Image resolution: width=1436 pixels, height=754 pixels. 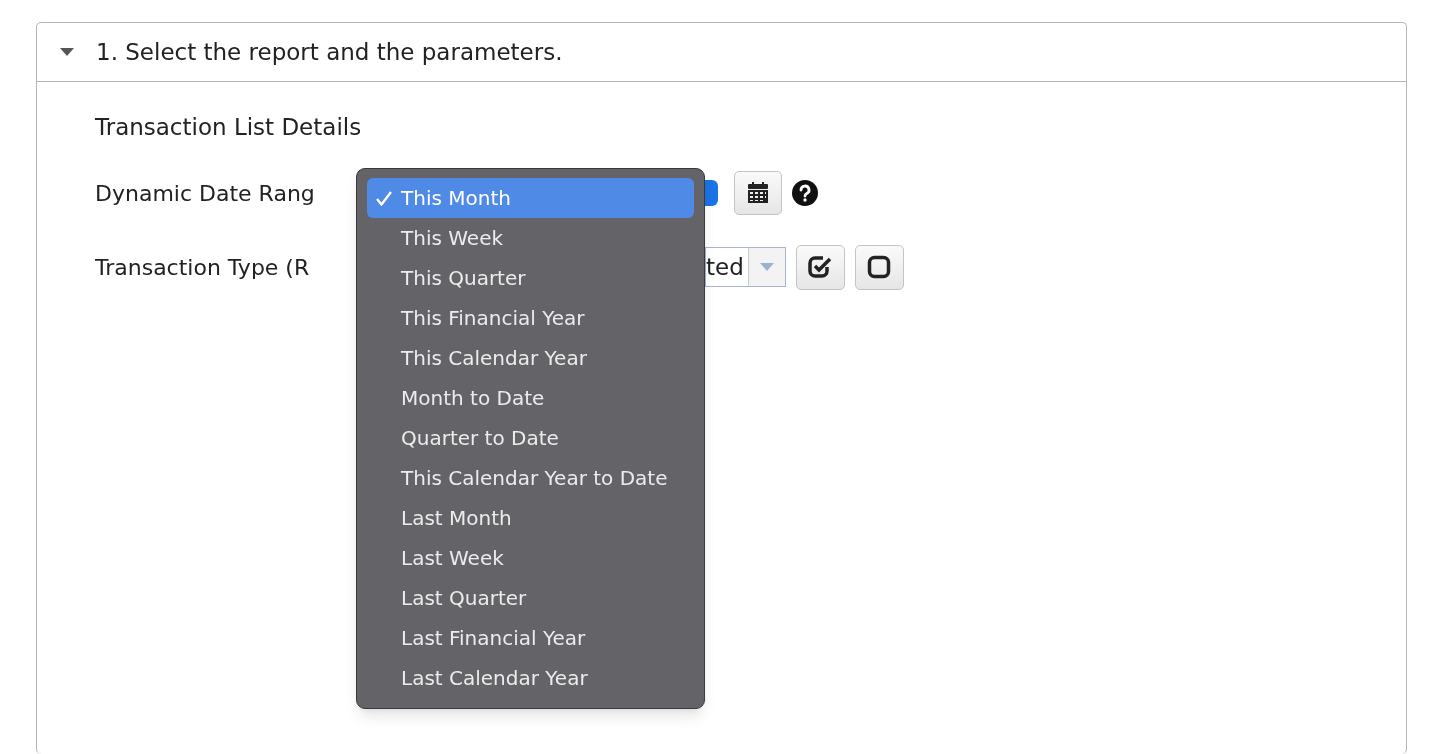 I want to click on field-label: Transaction Type (R, so click(x=202, y=267).